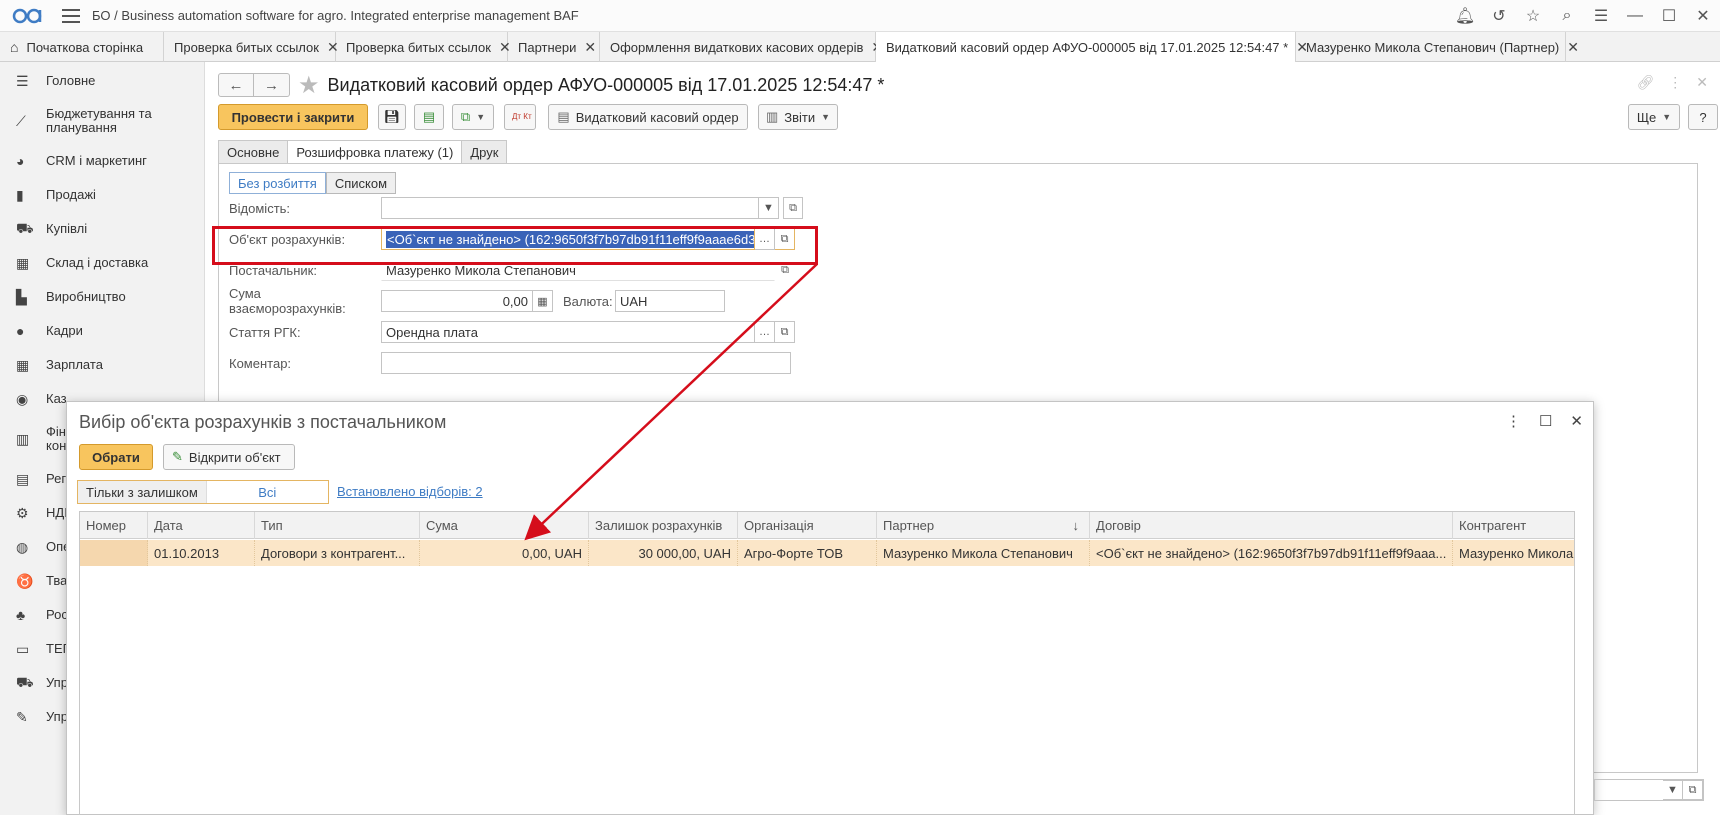 The height and width of the screenshot is (815, 1720). I want to click on dt-kt-button: Дт Кт, so click(520, 117).